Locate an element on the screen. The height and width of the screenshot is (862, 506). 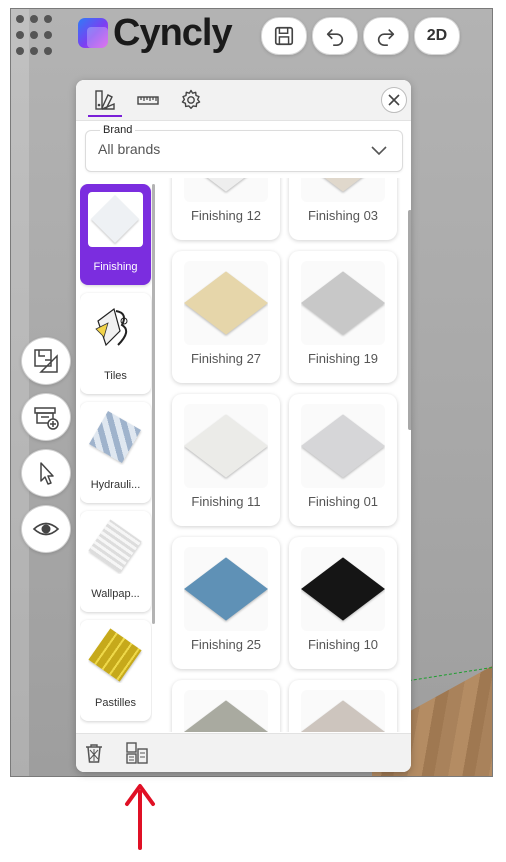
cursor-icon is located at coordinates (47, 473).